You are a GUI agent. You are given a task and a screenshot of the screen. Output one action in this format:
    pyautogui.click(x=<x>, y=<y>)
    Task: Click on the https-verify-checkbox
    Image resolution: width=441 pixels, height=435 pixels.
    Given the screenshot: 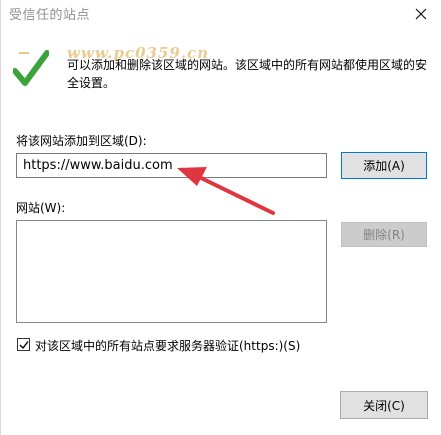 What is the action you would take?
    pyautogui.click(x=23, y=344)
    